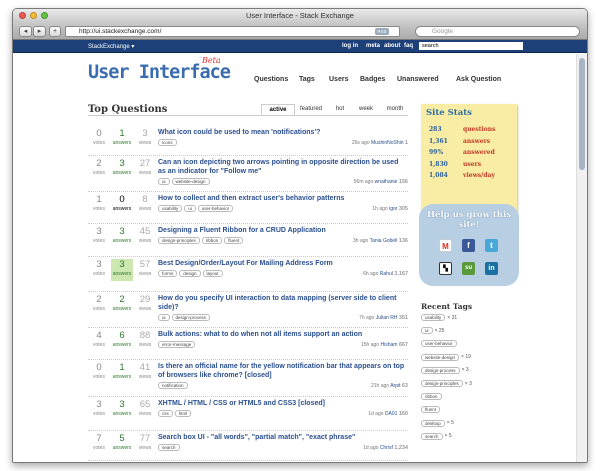  I want to click on question-user: Chrisf, so click(386, 448).